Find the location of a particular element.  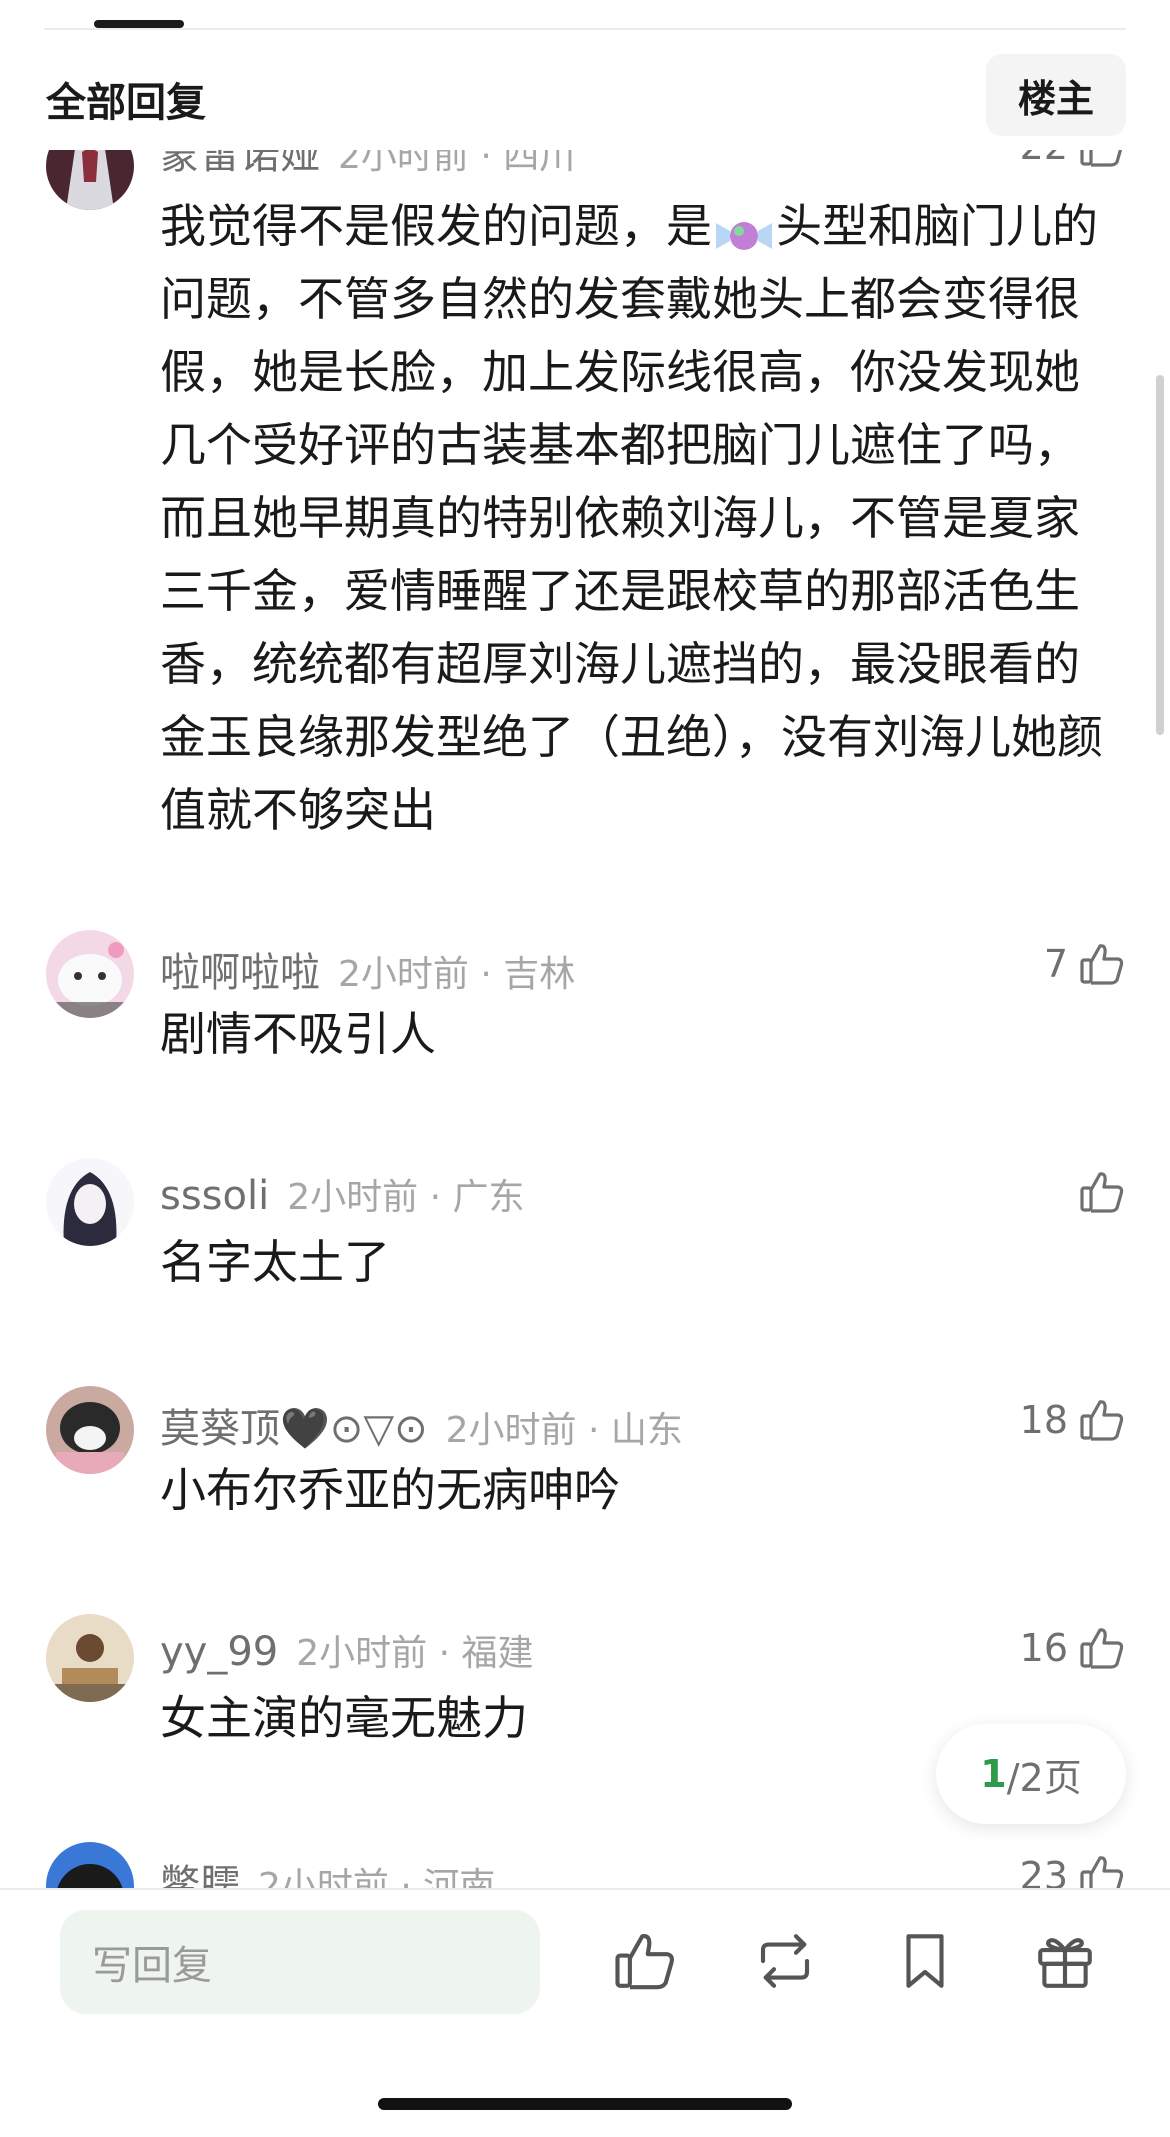

like-control: 7 is located at coordinates (1085, 964).